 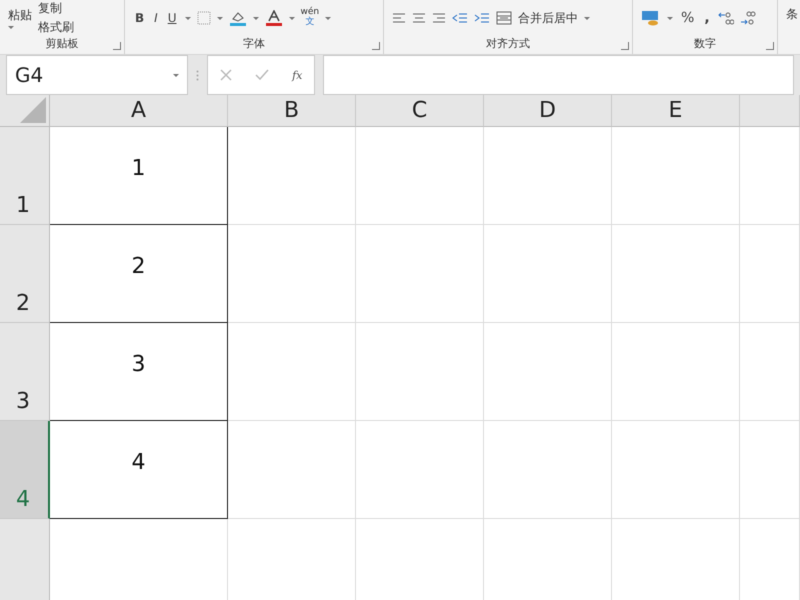 I want to click on insert-function-button: fx, so click(x=297, y=75).